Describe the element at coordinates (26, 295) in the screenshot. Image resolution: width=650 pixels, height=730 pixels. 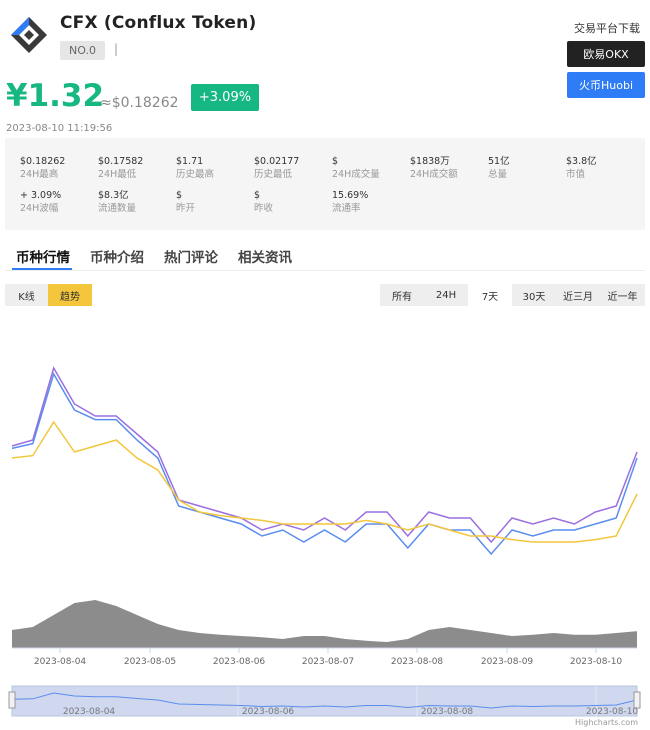
I see `kline-toggle: K线` at that location.